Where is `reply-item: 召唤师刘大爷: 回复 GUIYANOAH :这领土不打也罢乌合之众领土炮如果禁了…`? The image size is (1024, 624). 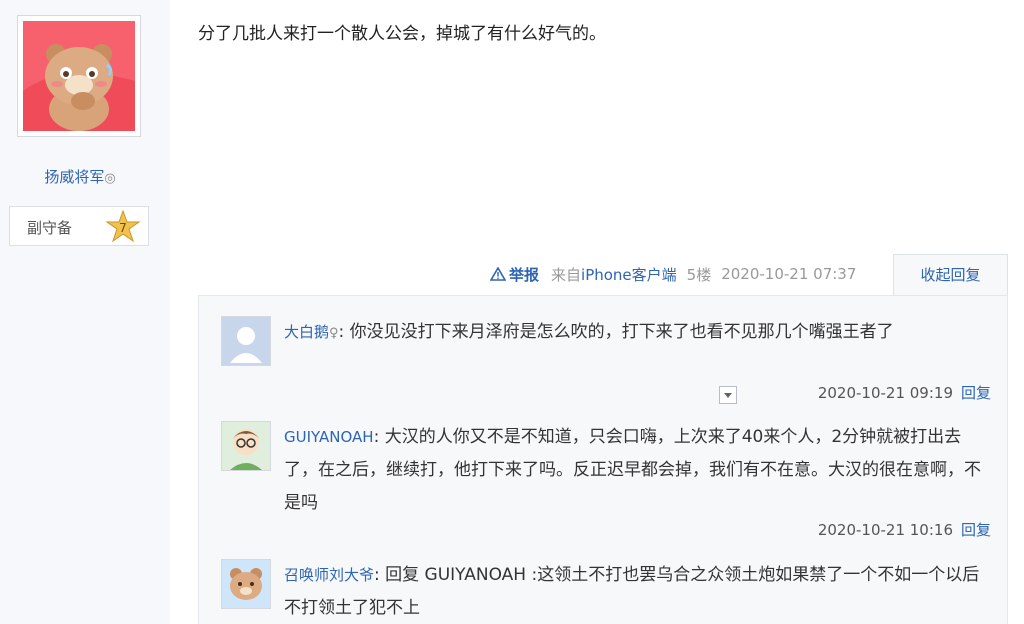
reply-item: 召唤师刘大爷: 回复 GUIYANOAH :这领土不打也罢乌合之众领土炮如果禁了… is located at coordinates (606, 591).